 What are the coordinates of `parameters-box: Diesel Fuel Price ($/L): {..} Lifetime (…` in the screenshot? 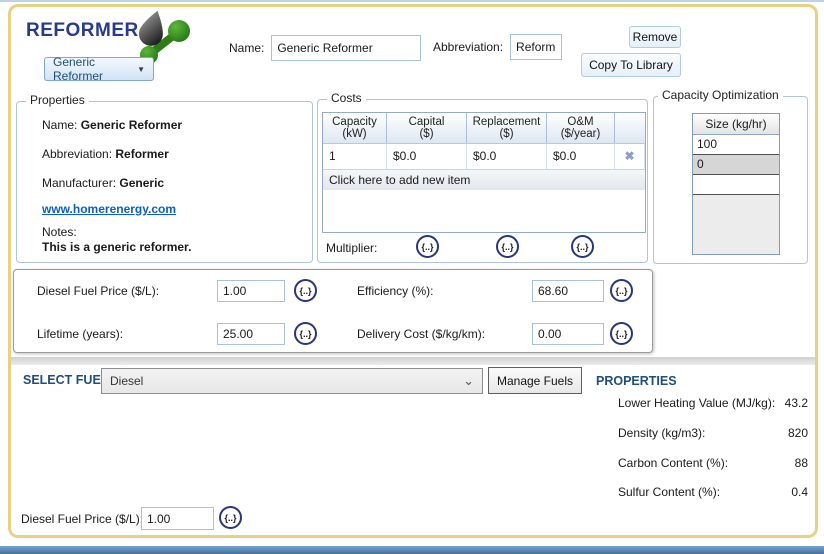 It's located at (333, 311).